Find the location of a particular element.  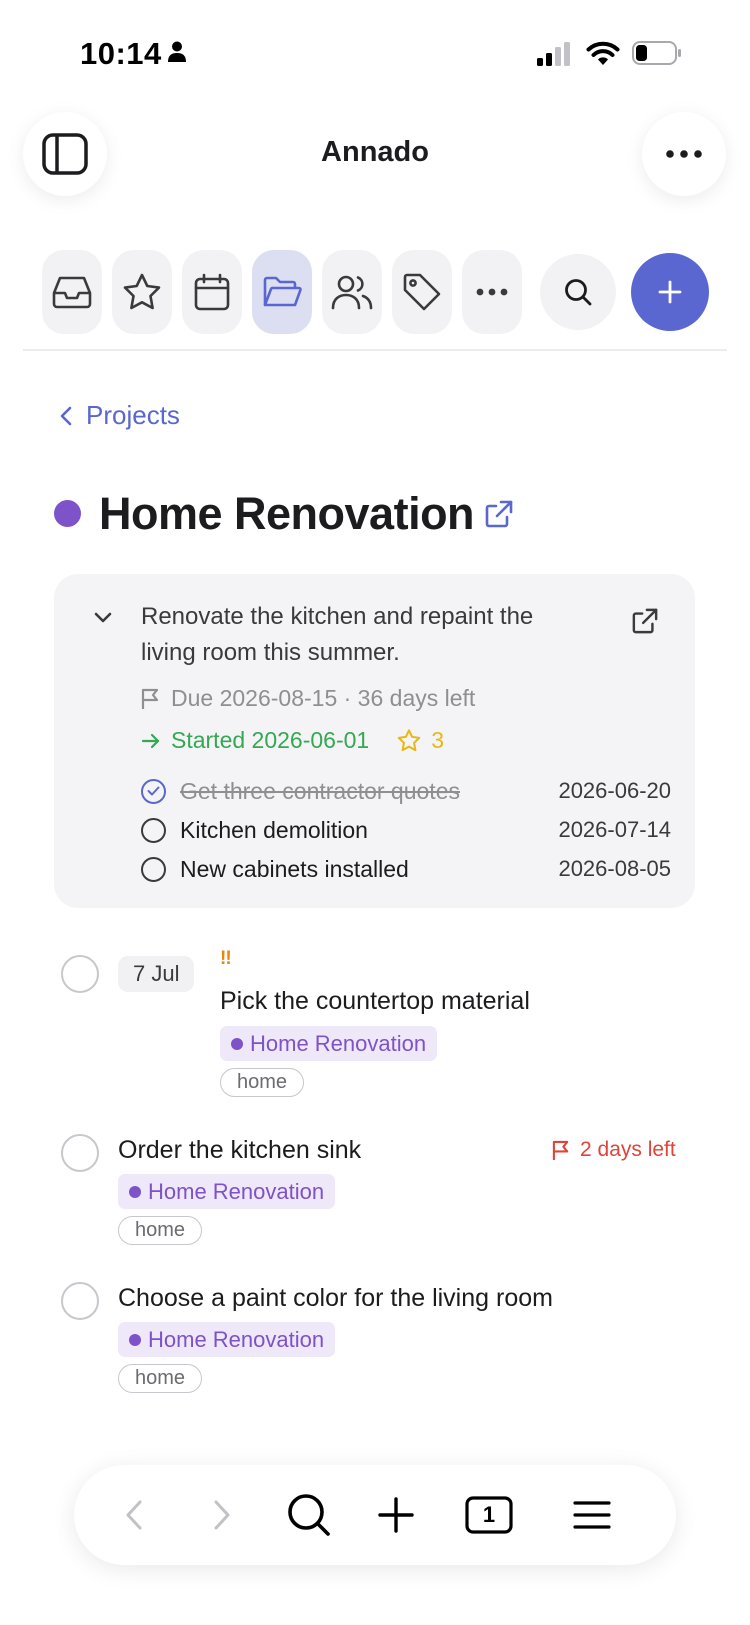

project-due-text: Due 2026-08-15 · 36 days left is located at coordinates (323, 698).